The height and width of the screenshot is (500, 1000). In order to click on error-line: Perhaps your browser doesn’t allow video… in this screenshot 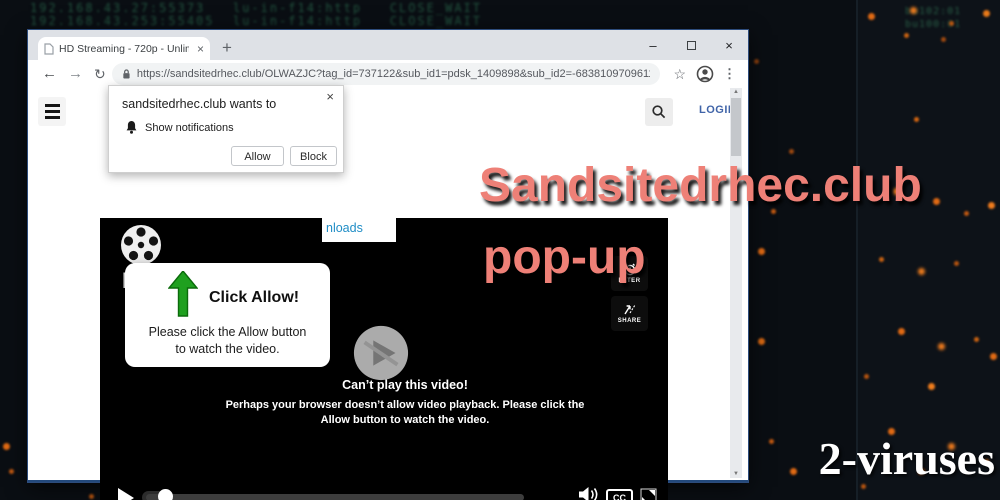, I will do `click(405, 405)`.